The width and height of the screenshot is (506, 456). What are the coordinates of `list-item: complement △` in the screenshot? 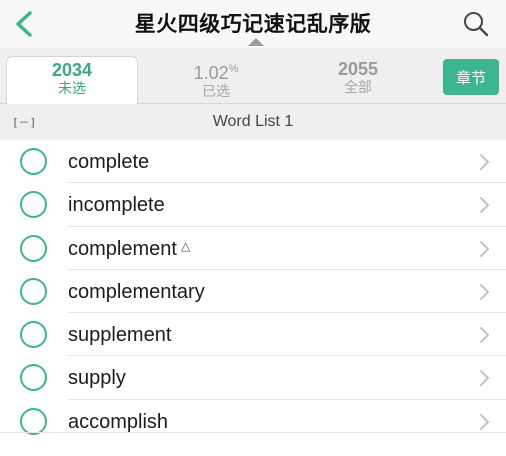 It's located at (253, 248).